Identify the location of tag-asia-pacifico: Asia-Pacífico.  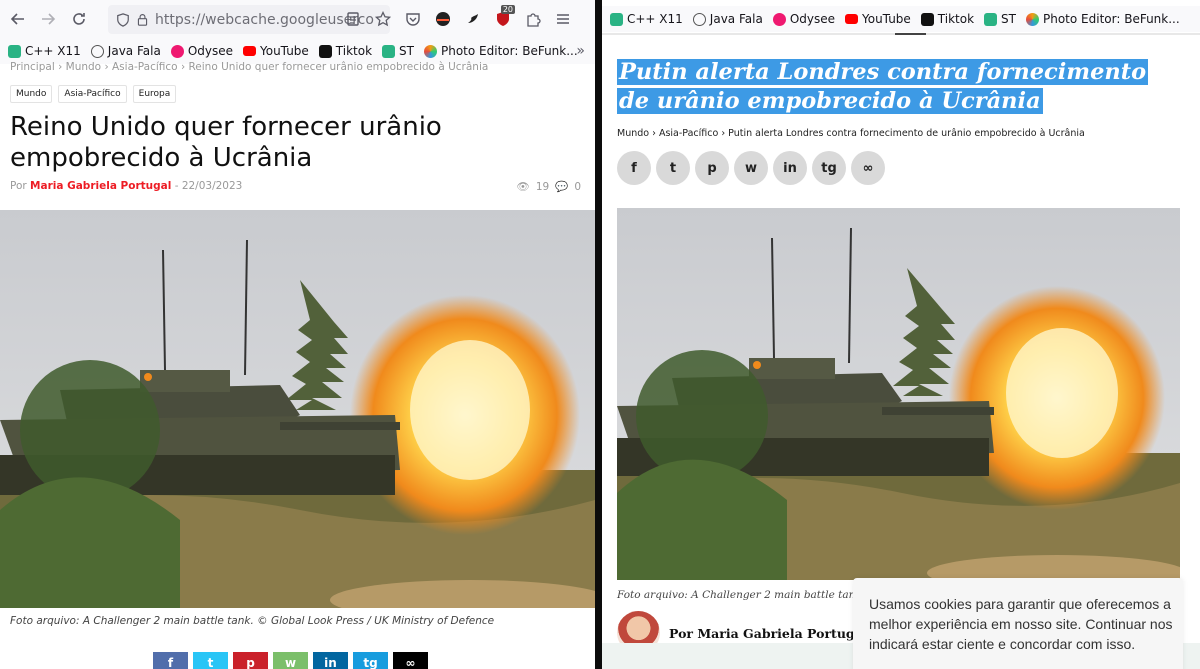
(92, 94).